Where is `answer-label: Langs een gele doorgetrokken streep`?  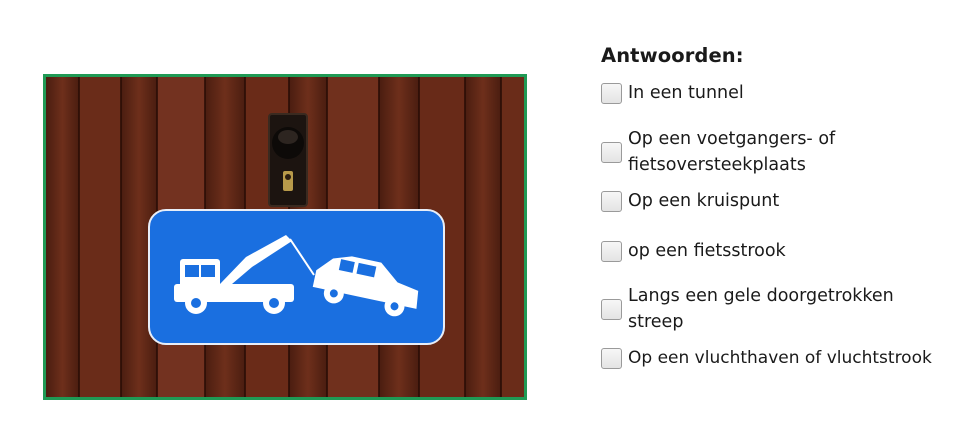
answer-label: Langs een gele doorgetrokken streep is located at coordinates (761, 309).